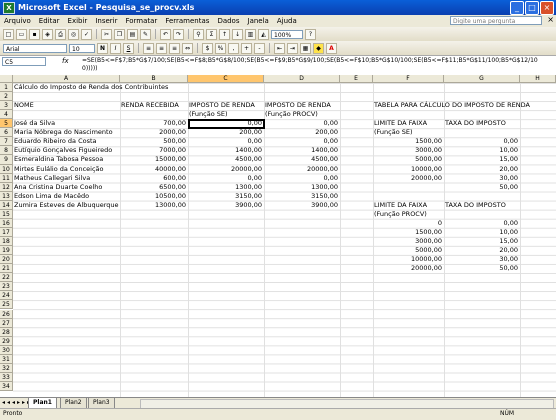 This screenshot has width=556, height=420. I want to click on save-icon: ▪, so click(34, 34).